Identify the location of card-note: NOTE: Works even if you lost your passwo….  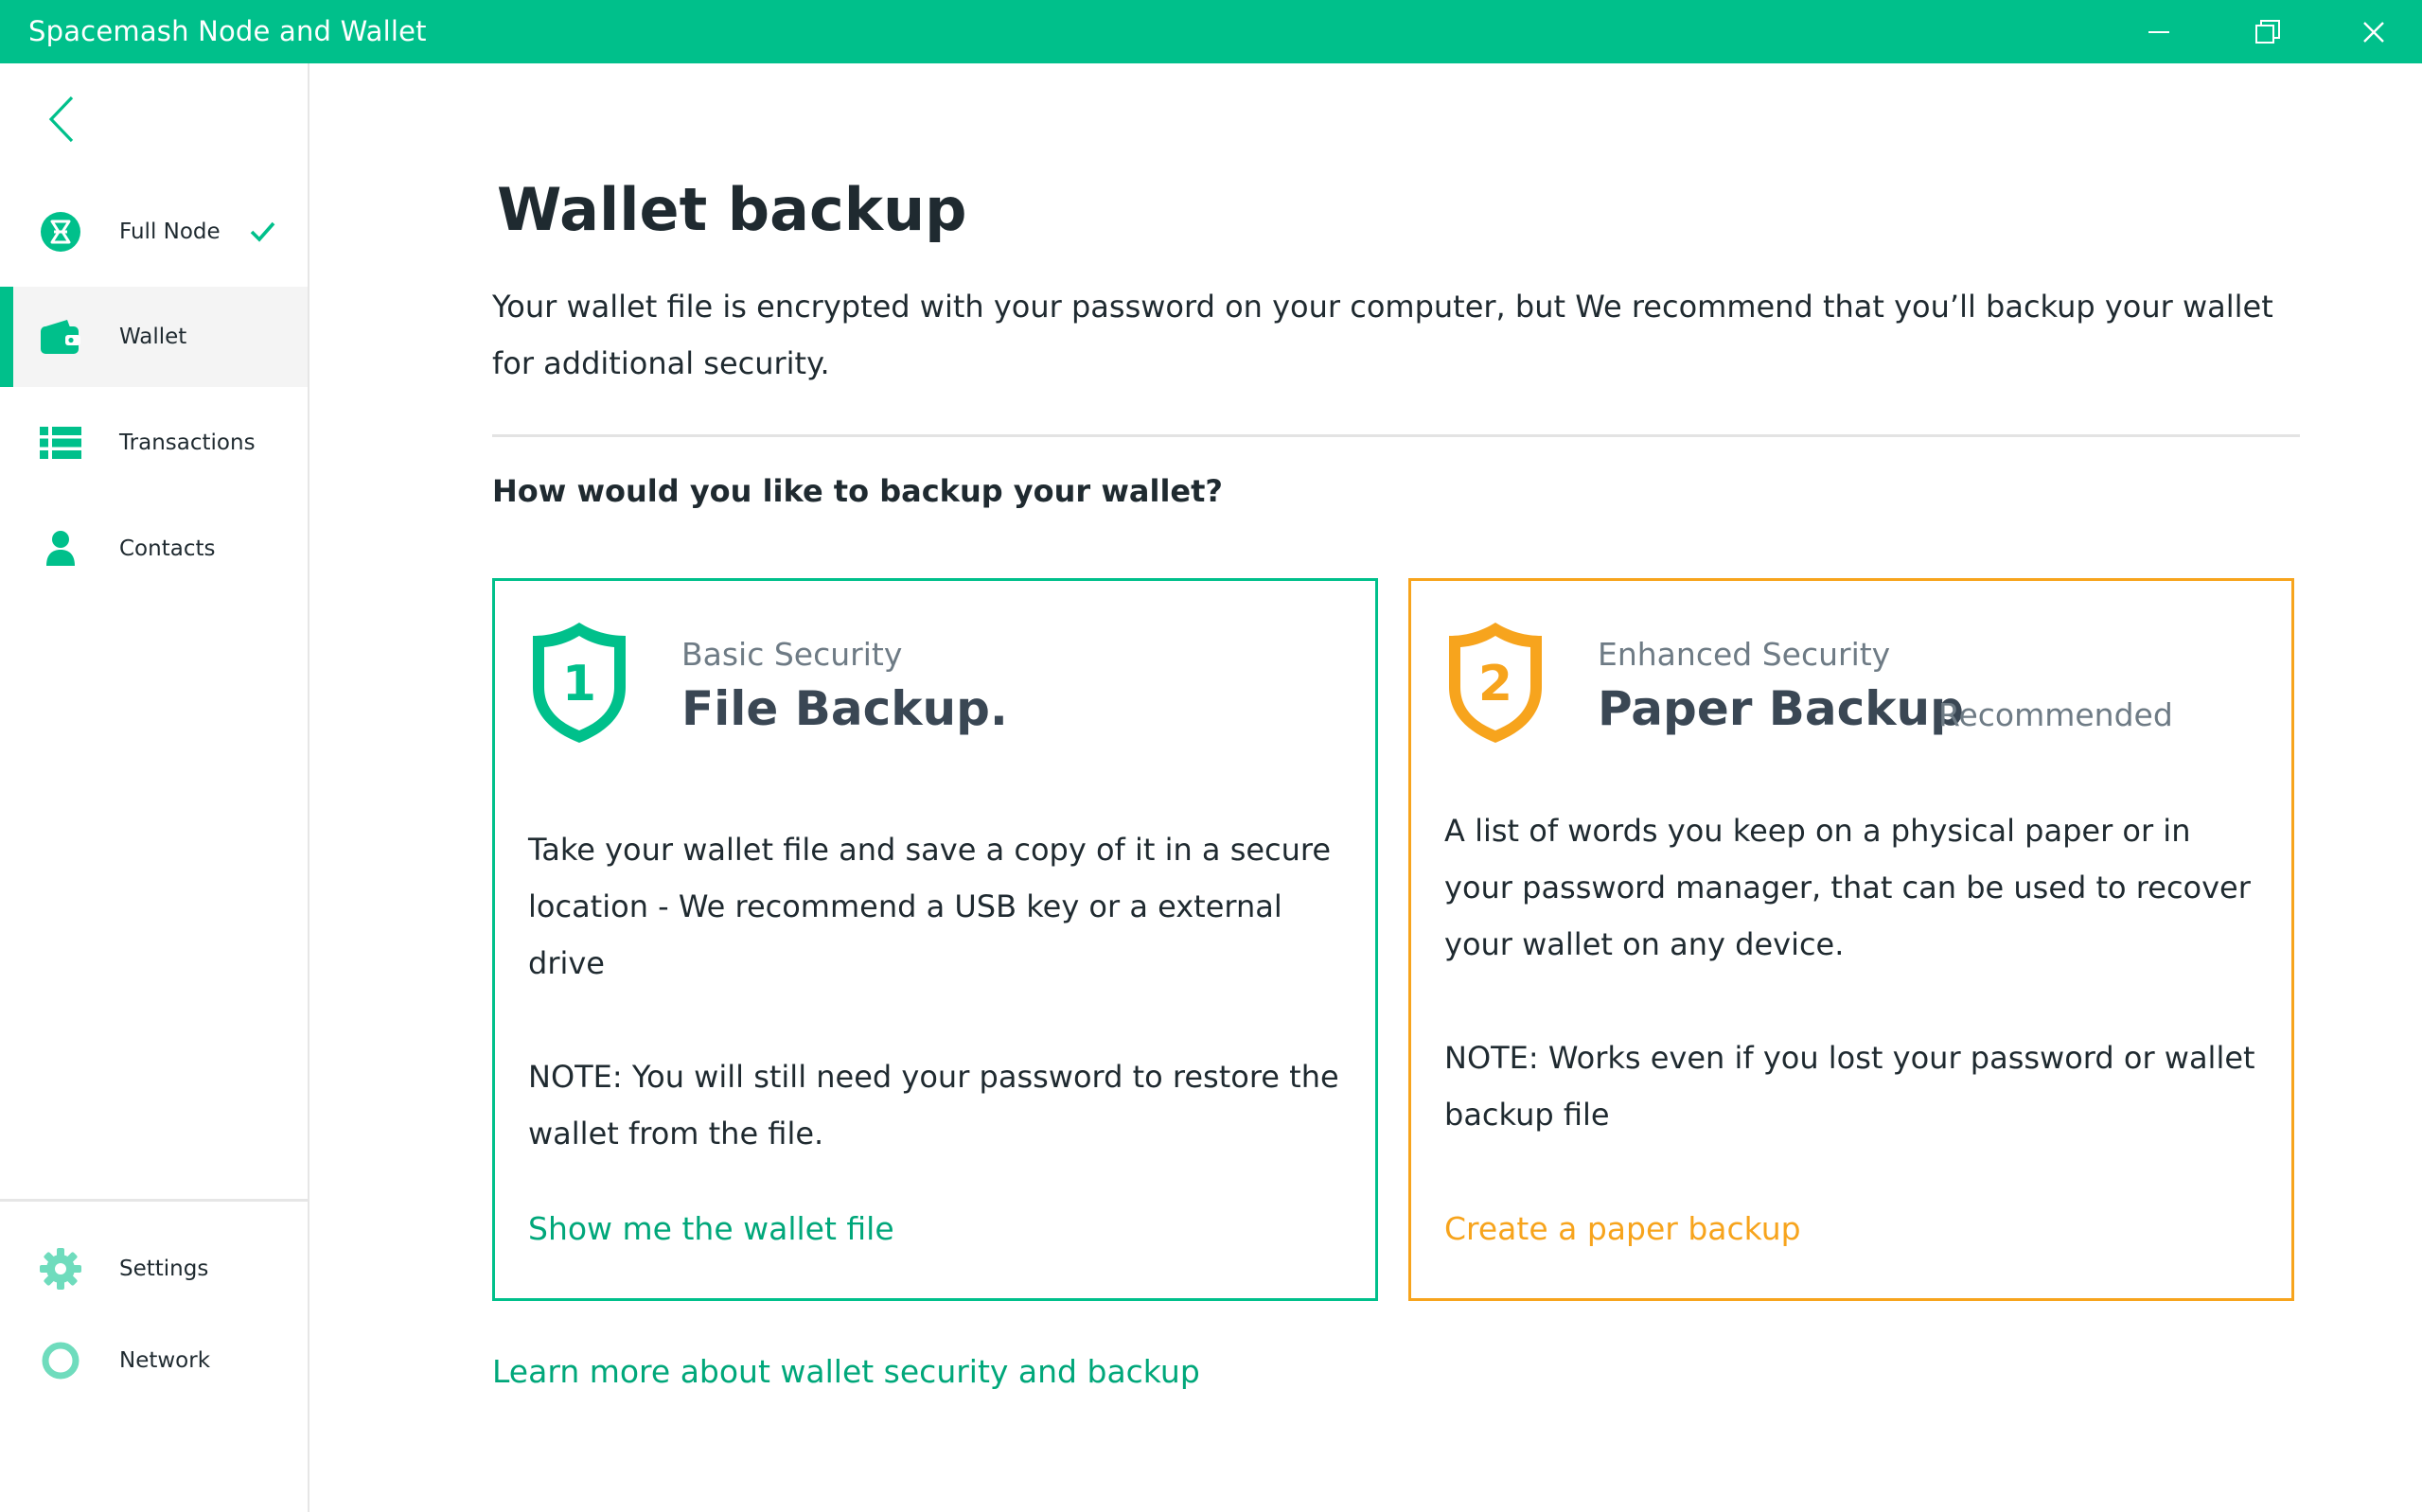
(1849, 1087).